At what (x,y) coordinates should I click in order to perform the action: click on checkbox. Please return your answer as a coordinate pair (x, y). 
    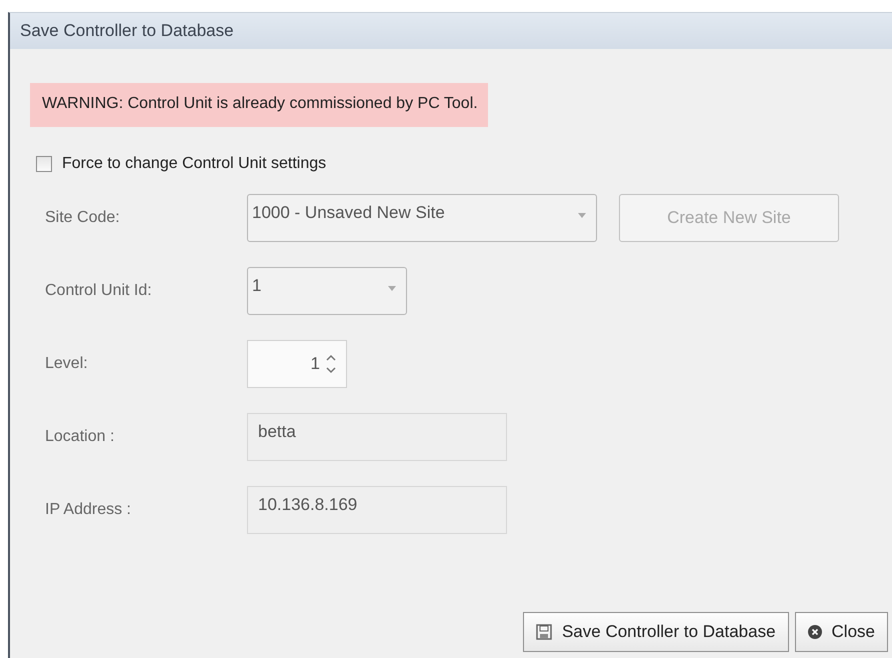
    Looking at the image, I should click on (44, 164).